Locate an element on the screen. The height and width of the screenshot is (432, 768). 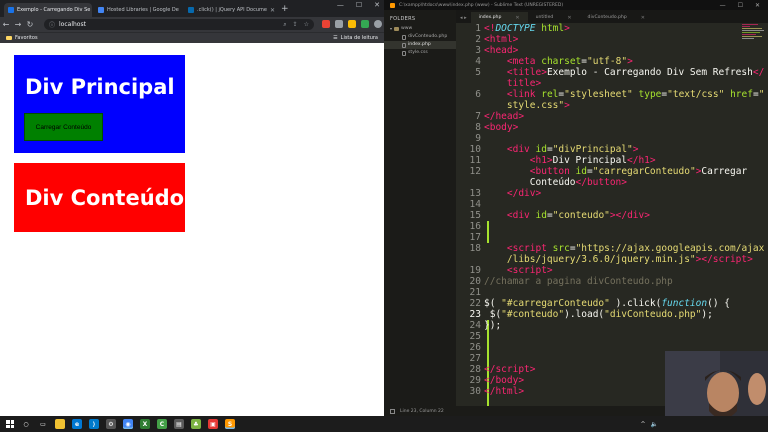
editor-tab-label: index.php is located at coordinates (490, 17).